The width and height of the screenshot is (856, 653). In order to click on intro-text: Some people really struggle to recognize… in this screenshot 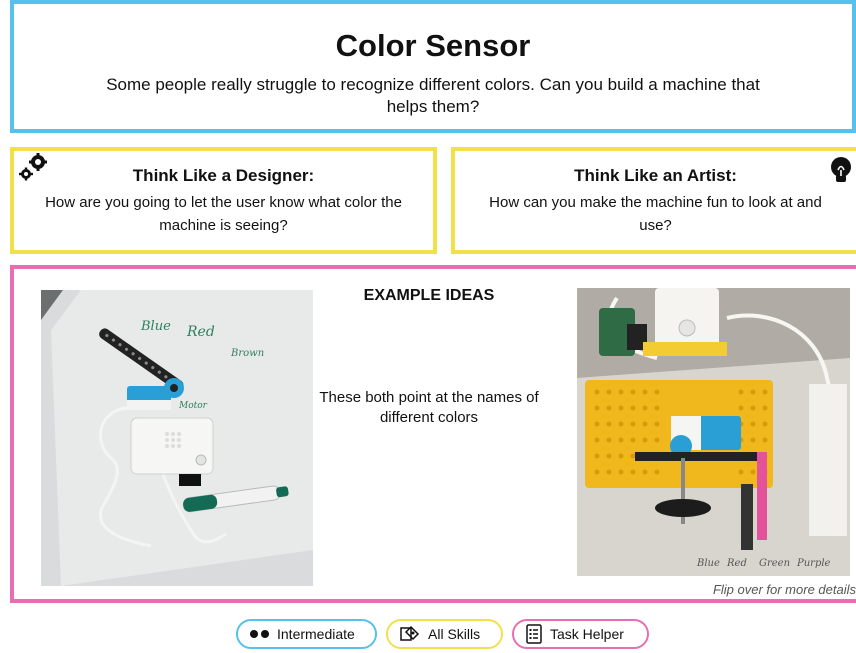, I will do `click(433, 95)`.